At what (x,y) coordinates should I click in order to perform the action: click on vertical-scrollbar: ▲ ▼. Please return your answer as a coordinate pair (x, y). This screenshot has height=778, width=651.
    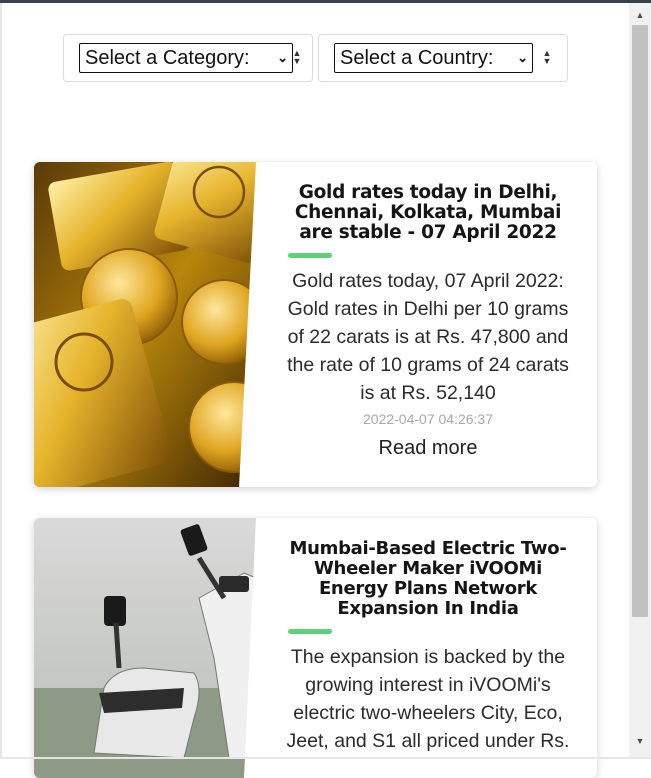
    Looking at the image, I should click on (640, 381).